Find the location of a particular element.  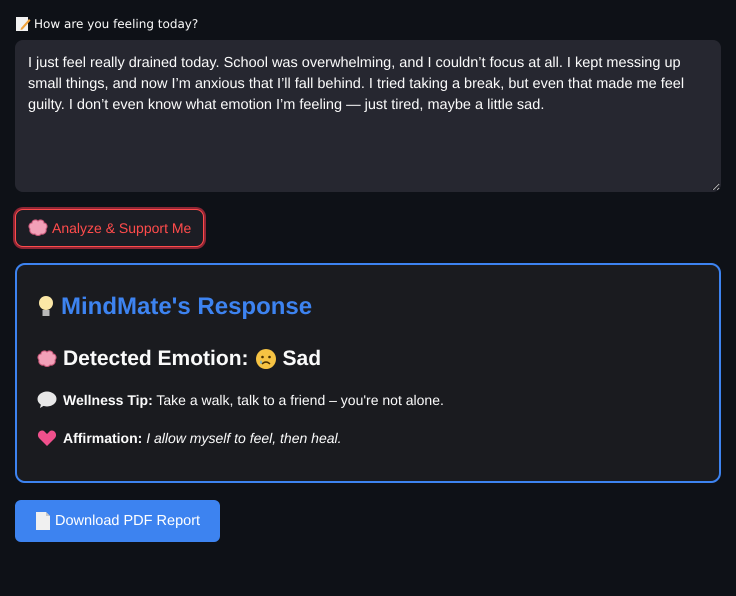

analyze-button: Analyze & Support Me is located at coordinates (109, 228).